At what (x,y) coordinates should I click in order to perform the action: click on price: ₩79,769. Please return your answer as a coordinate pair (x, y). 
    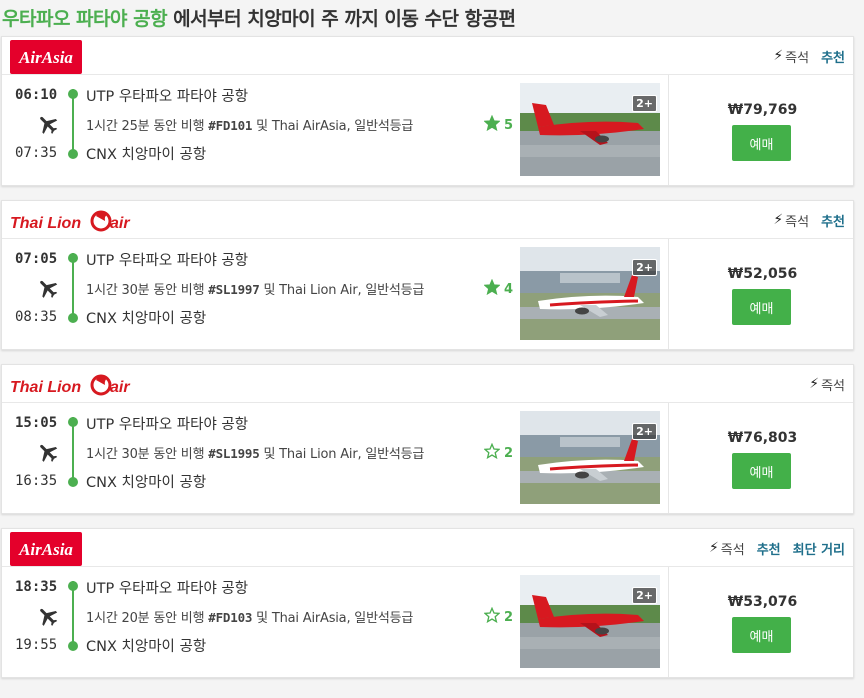
    Looking at the image, I should click on (762, 110).